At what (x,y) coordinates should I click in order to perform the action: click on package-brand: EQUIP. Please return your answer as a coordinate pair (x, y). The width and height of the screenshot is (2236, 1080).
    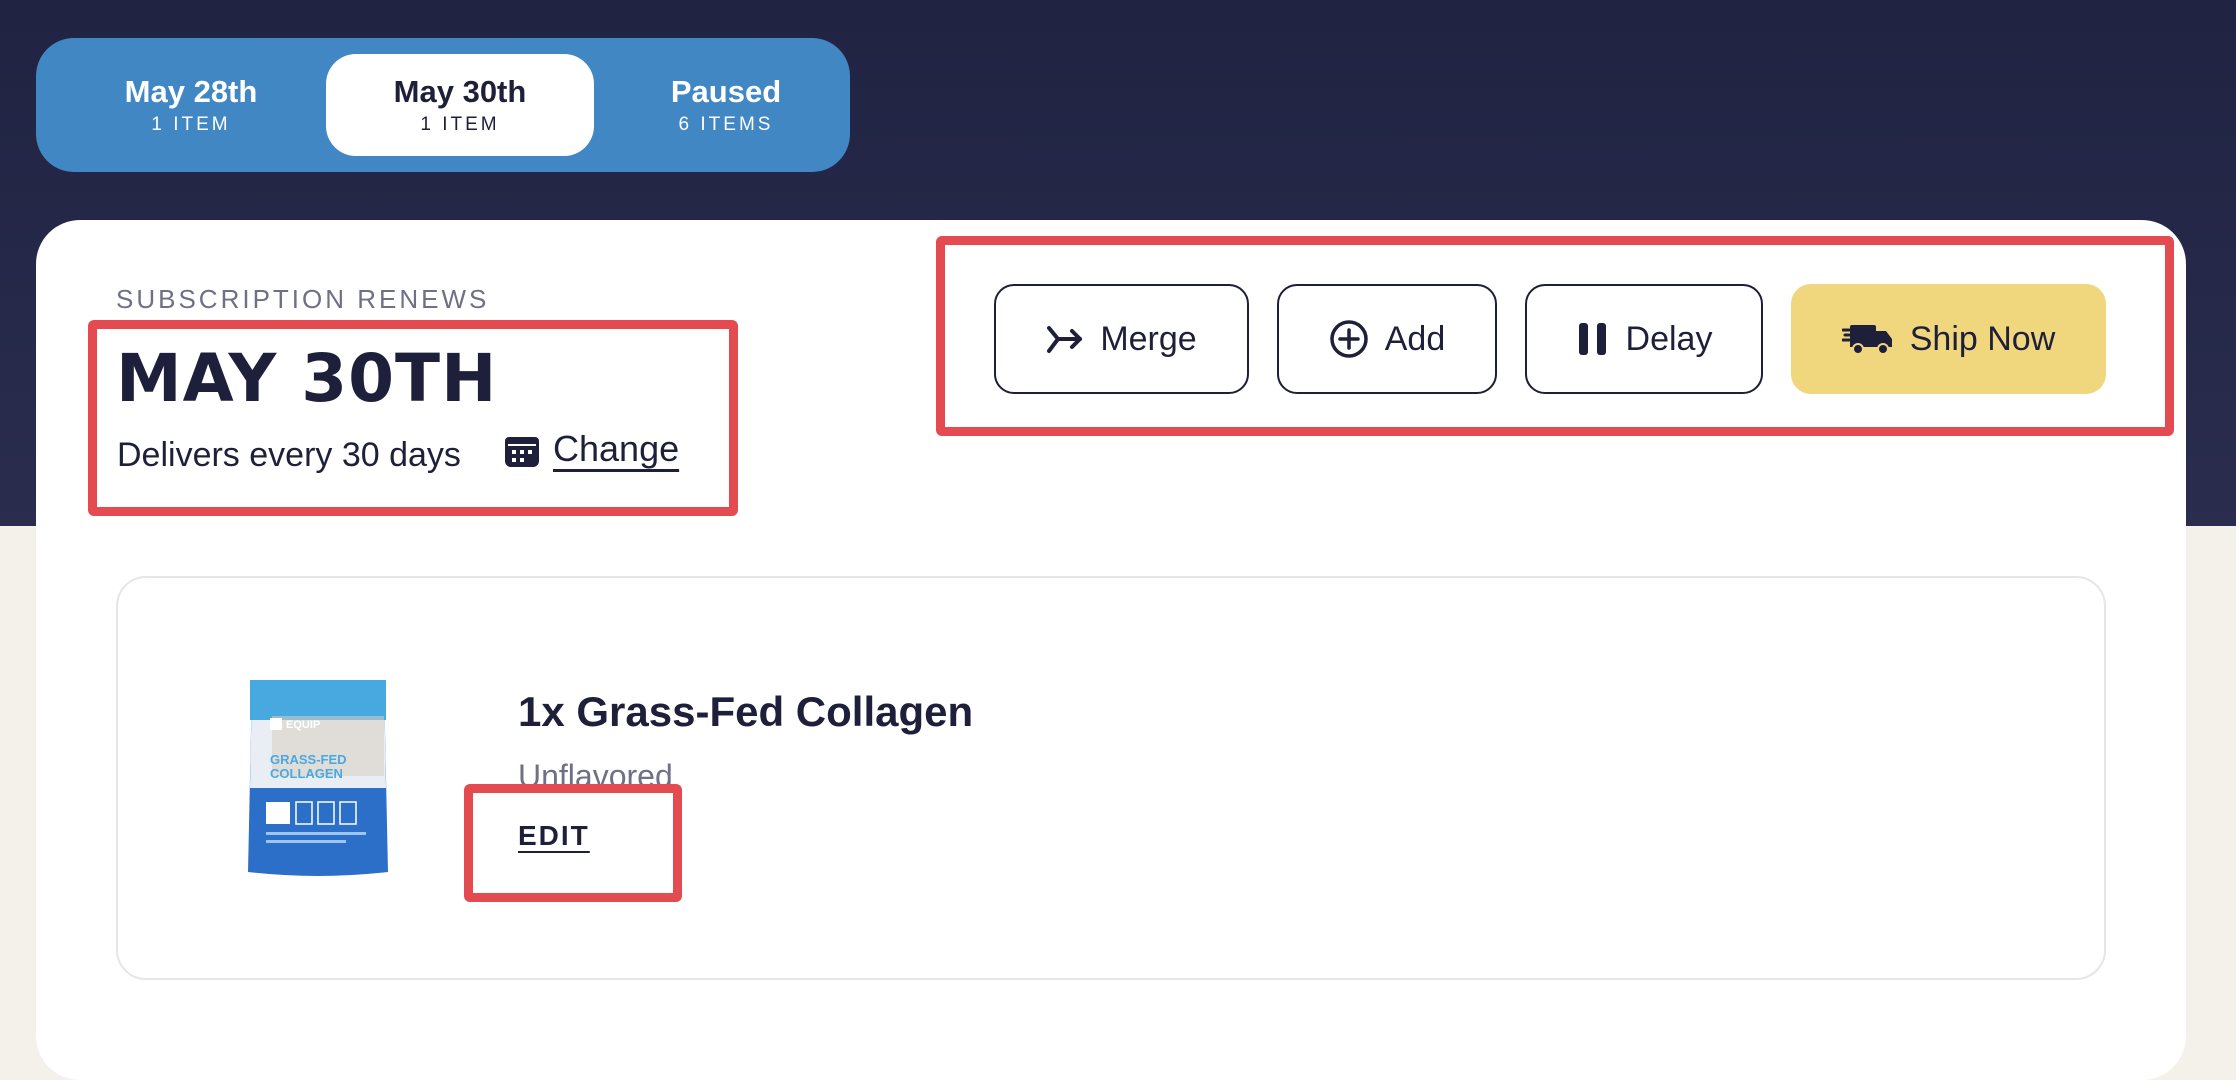
    Looking at the image, I should click on (303, 725).